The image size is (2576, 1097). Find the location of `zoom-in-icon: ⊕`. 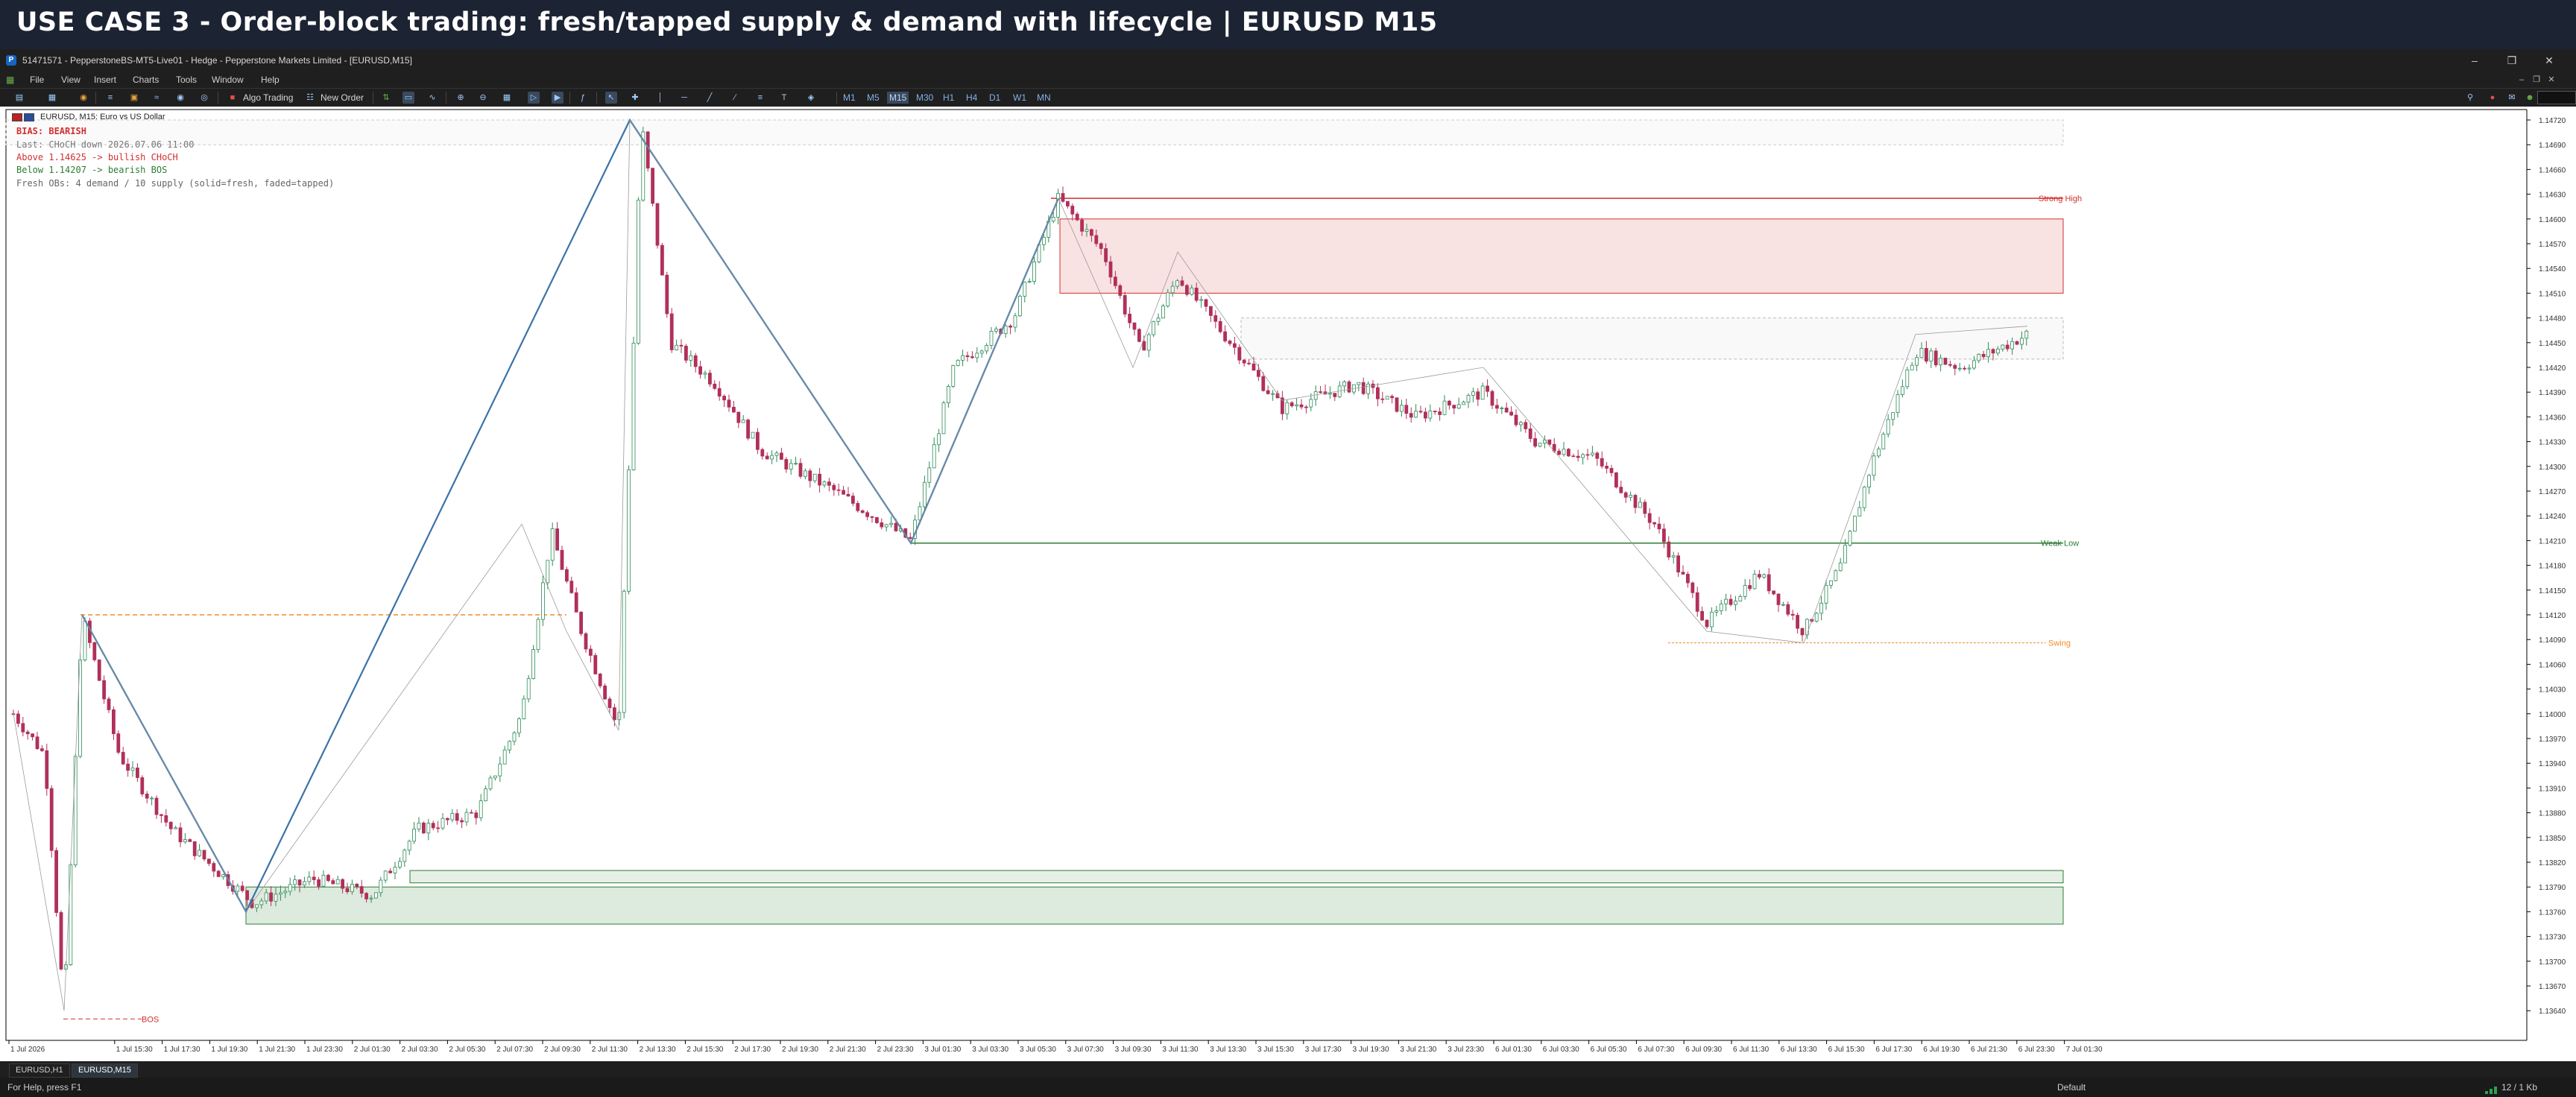

zoom-in-icon: ⊕ is located at coordinates (461, 98).